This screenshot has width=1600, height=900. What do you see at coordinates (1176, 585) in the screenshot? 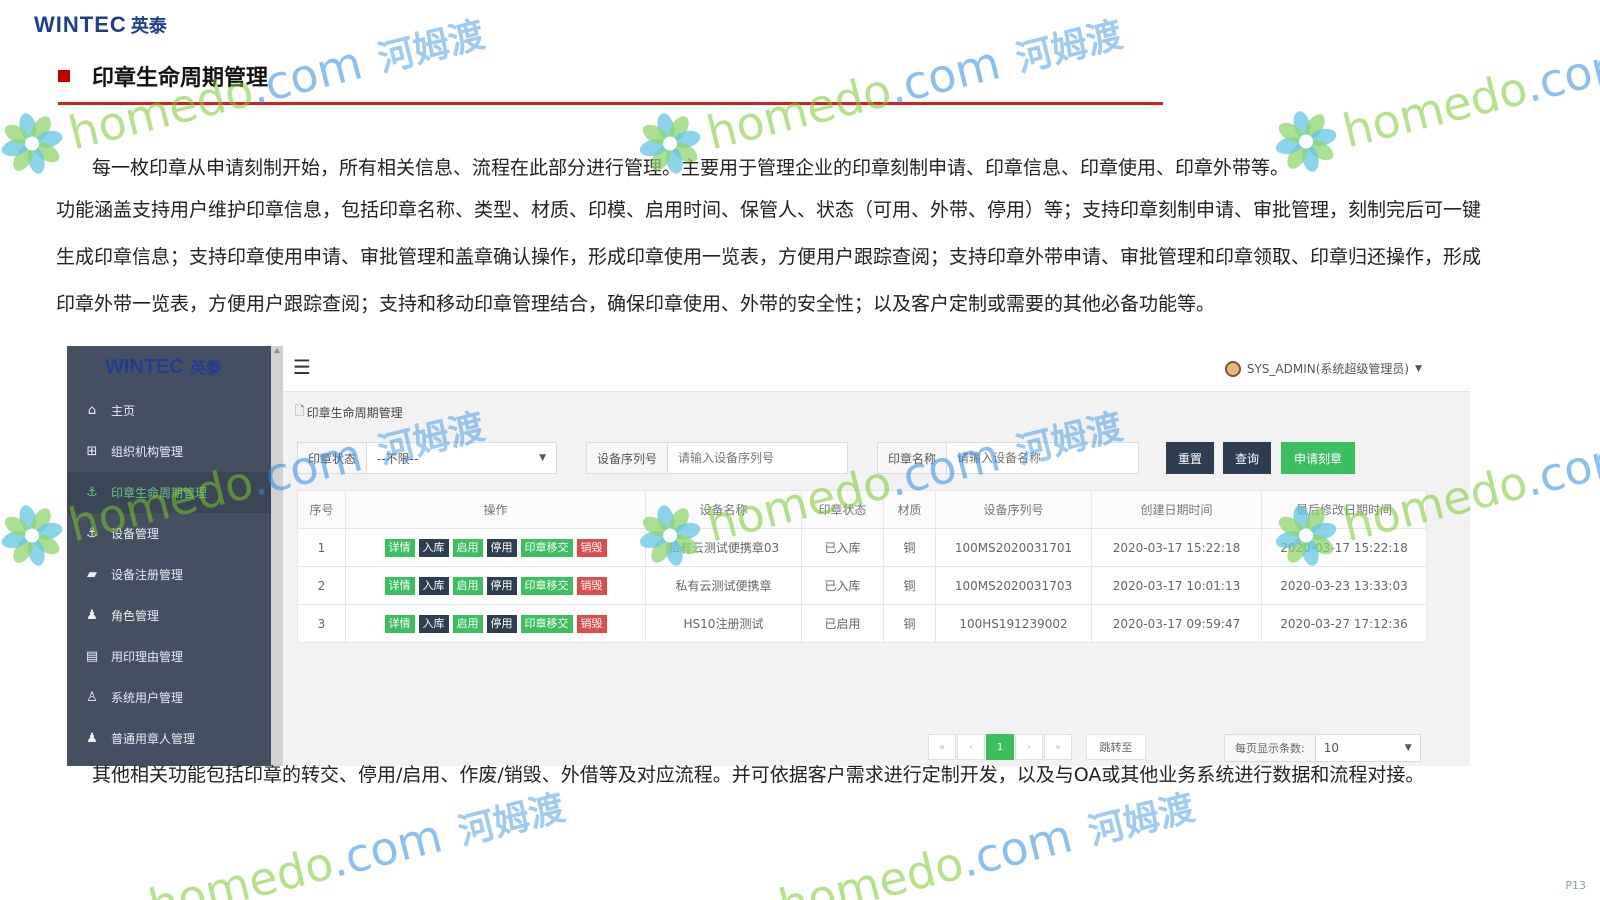
I see `created-time: 2020-03-17 10:01:13` at bounding box center [1176, 585].